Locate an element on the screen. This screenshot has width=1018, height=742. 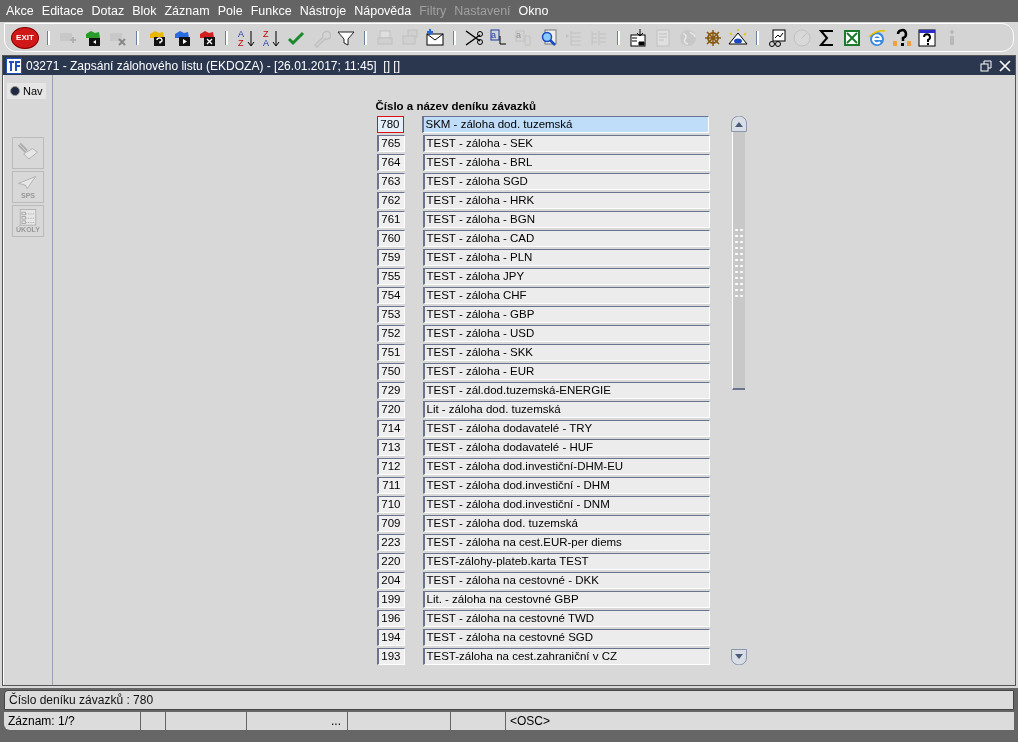
name-field: TEST - záloha dod.investiční - DHM is located at coordinates (566, 485).